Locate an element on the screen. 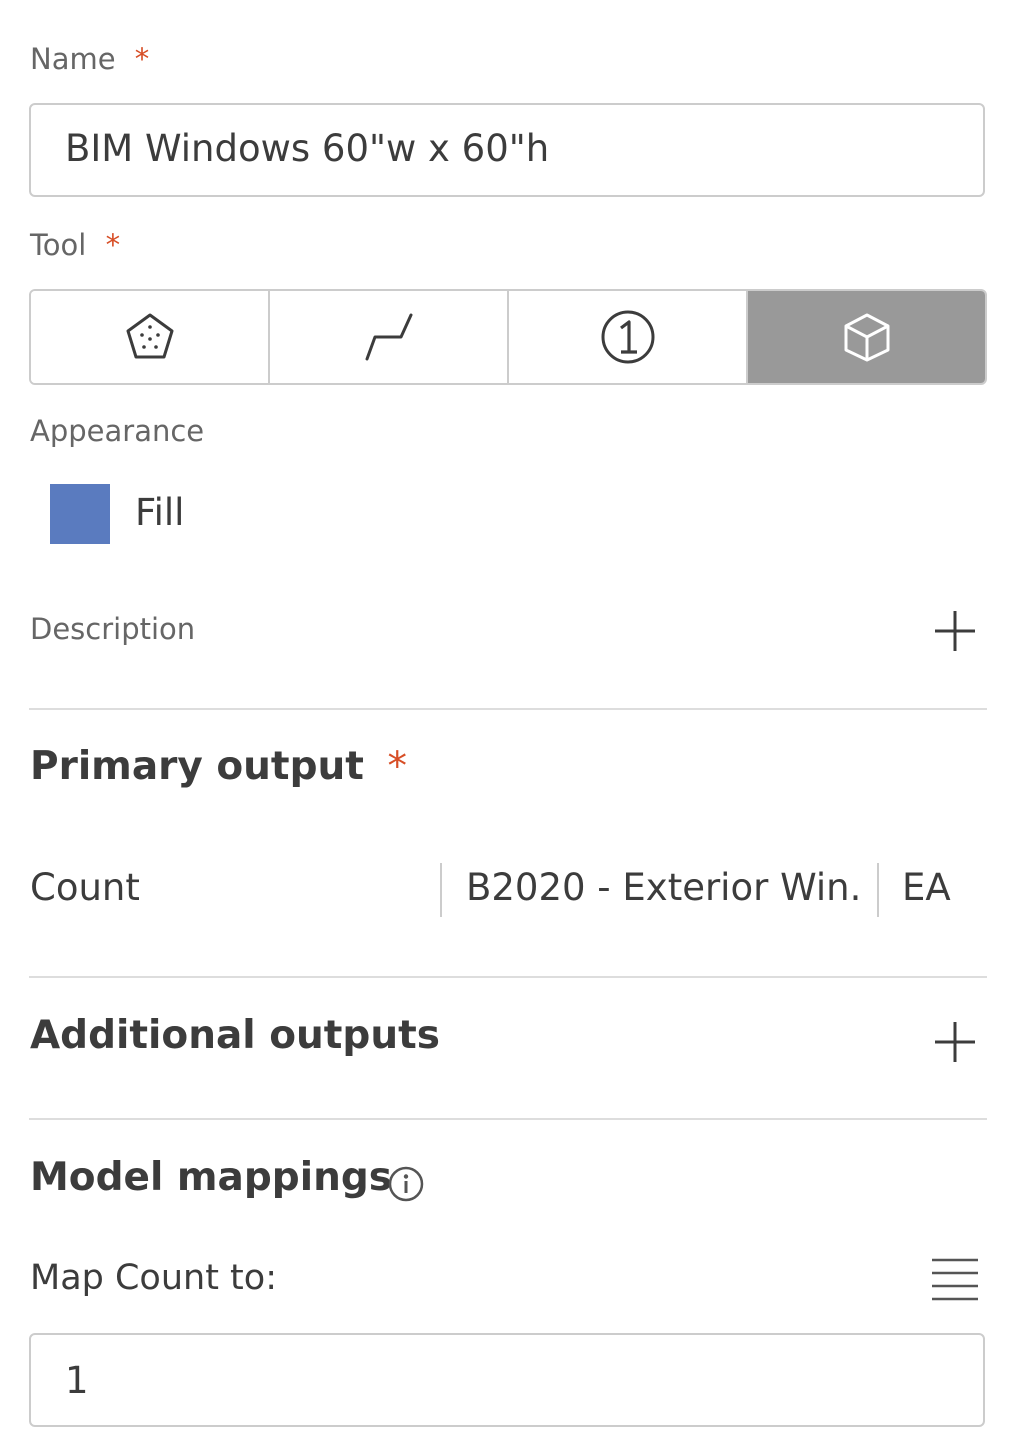 Image resolution: width=1015 pixels, height=1438 pixels. tool-label: Tool * is located at coordinates (75, 245).